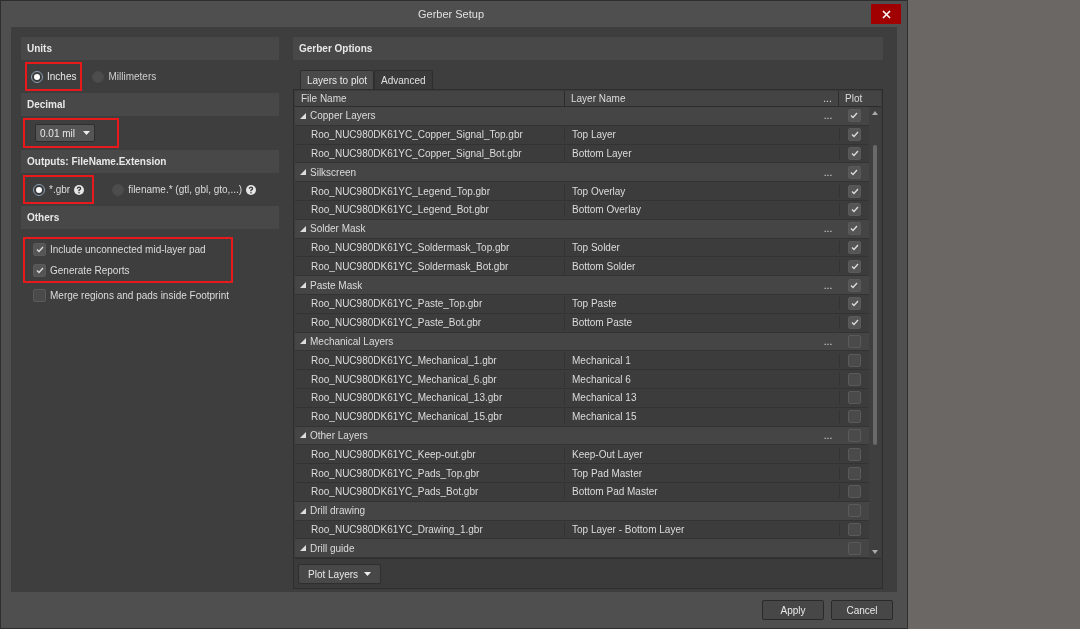 The height and width of the screenshot is (629, 1080). I want to click on help-icon, so click(251, 189).